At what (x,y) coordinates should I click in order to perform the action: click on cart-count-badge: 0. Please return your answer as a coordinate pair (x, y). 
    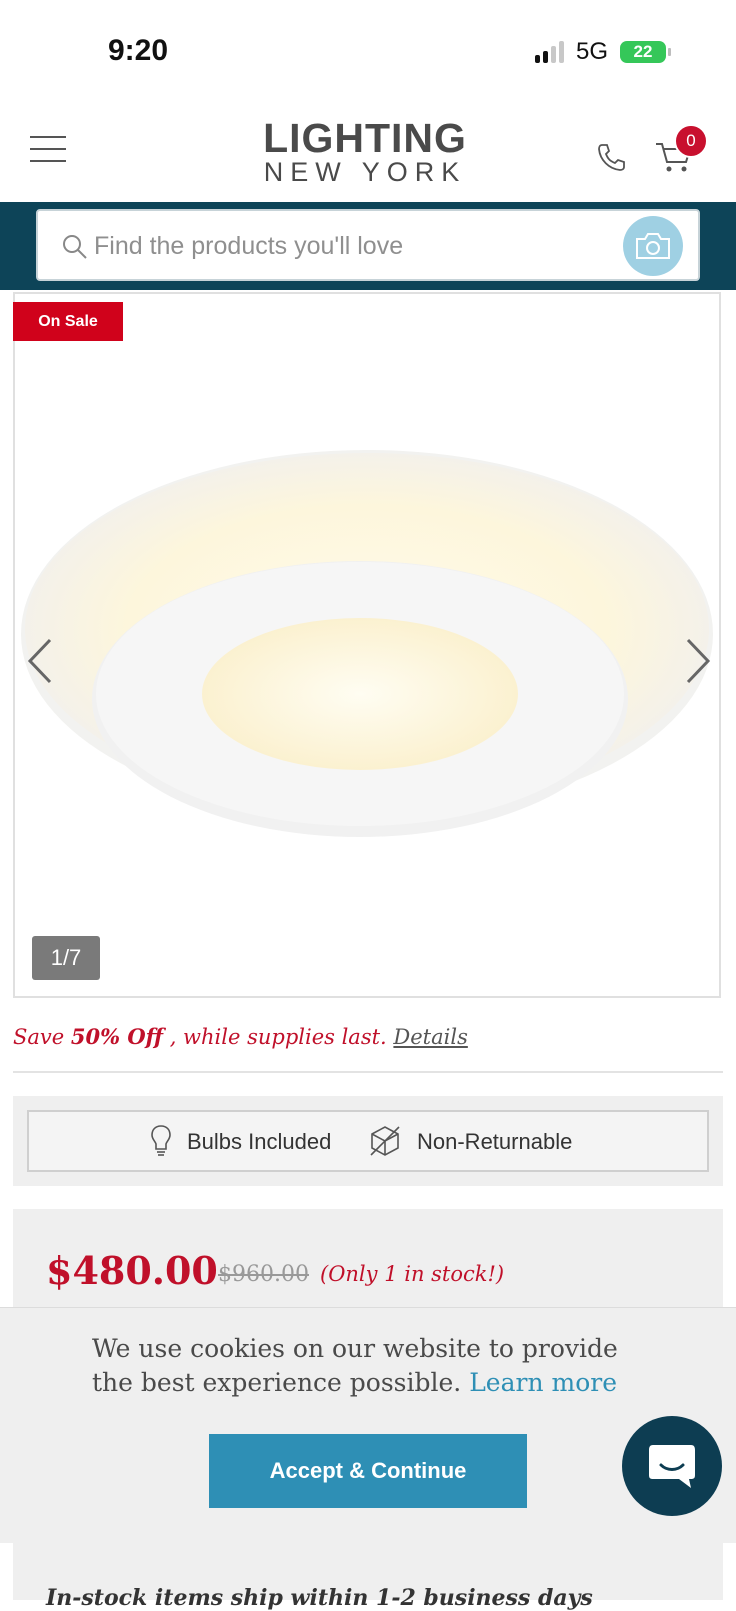
    Looking at the image, I should click on (691, 141).